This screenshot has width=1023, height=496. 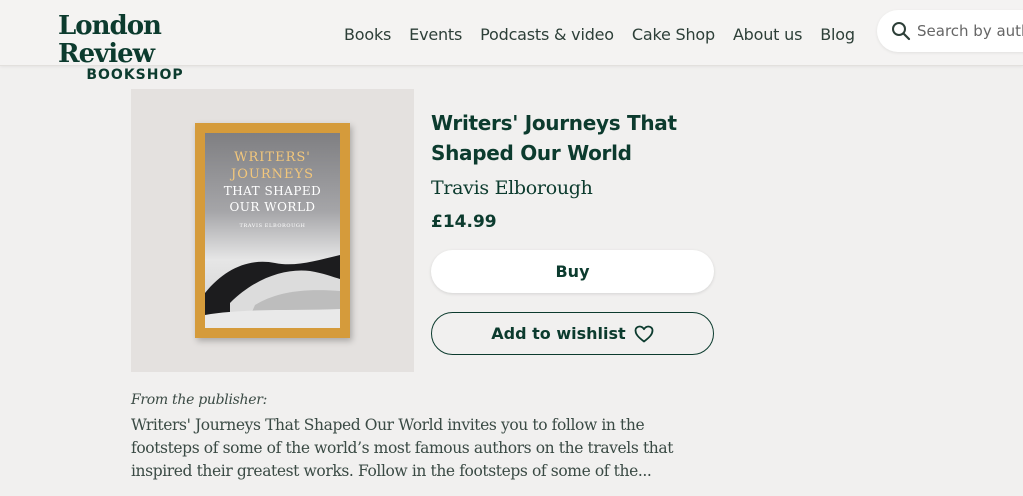 I want to click on search-icon, so click(x=901, y=31).